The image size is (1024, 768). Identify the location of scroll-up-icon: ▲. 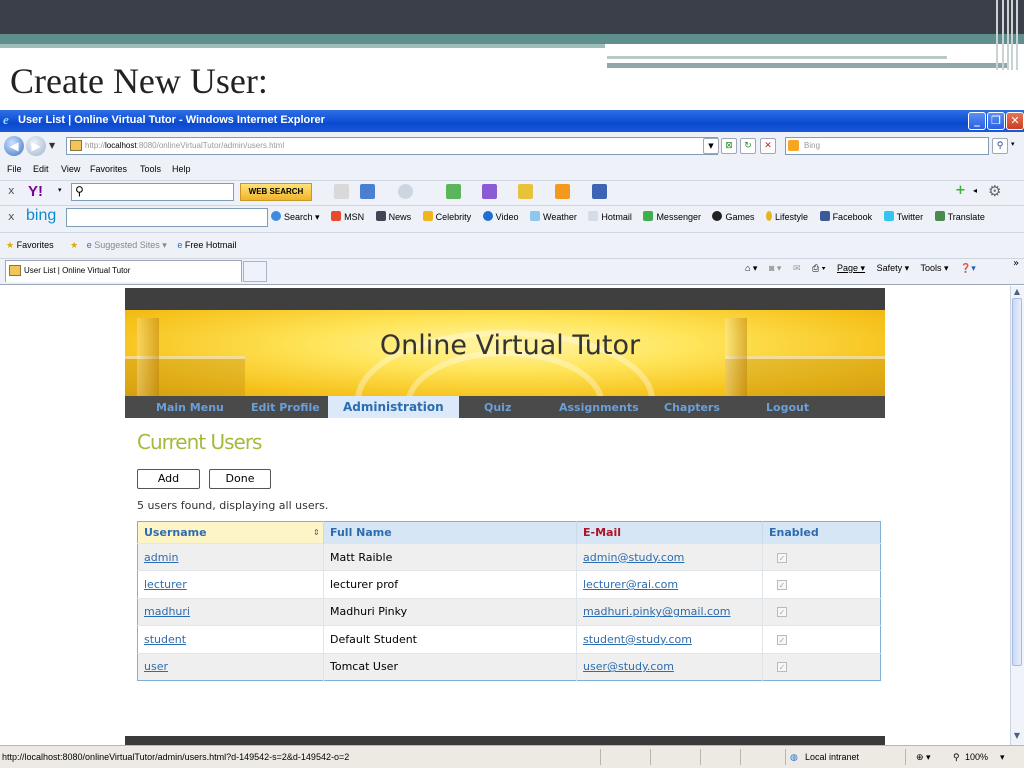
(1017, 293).